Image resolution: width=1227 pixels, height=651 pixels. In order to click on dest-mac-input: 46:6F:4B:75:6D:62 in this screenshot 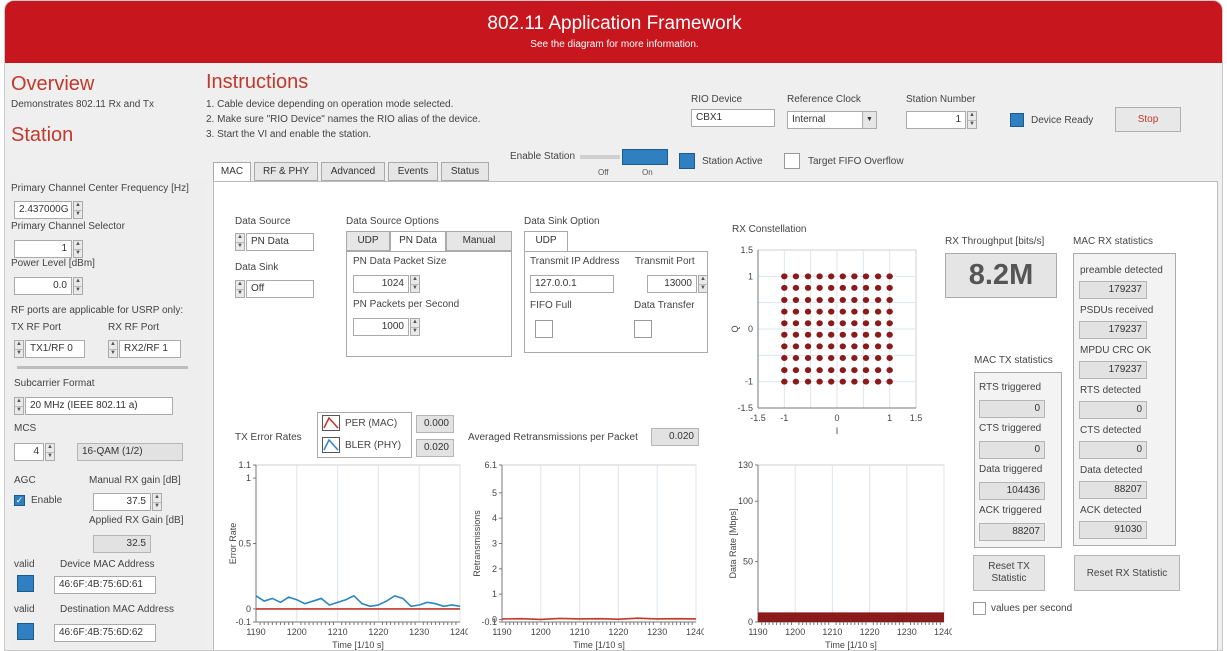, I will do `click(105, 633)`.